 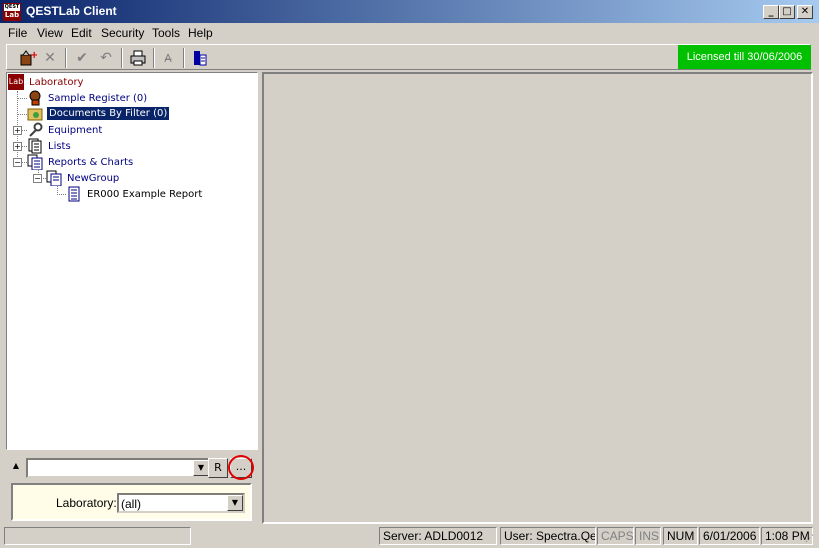 I want to click on highlight-circle, so click(x=241, y=467).